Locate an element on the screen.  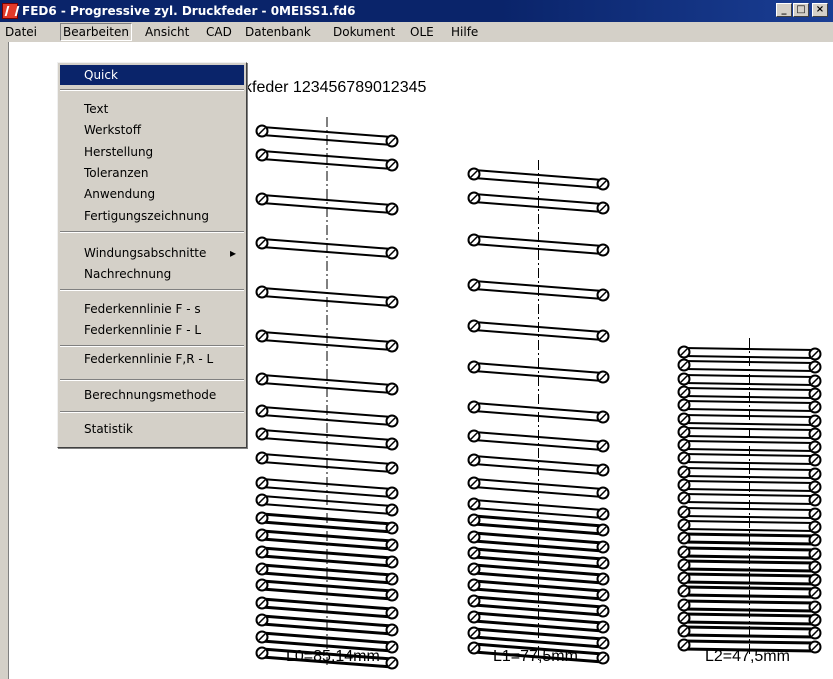
menu-item-quick: Quick is located at coordinates (152, 75).